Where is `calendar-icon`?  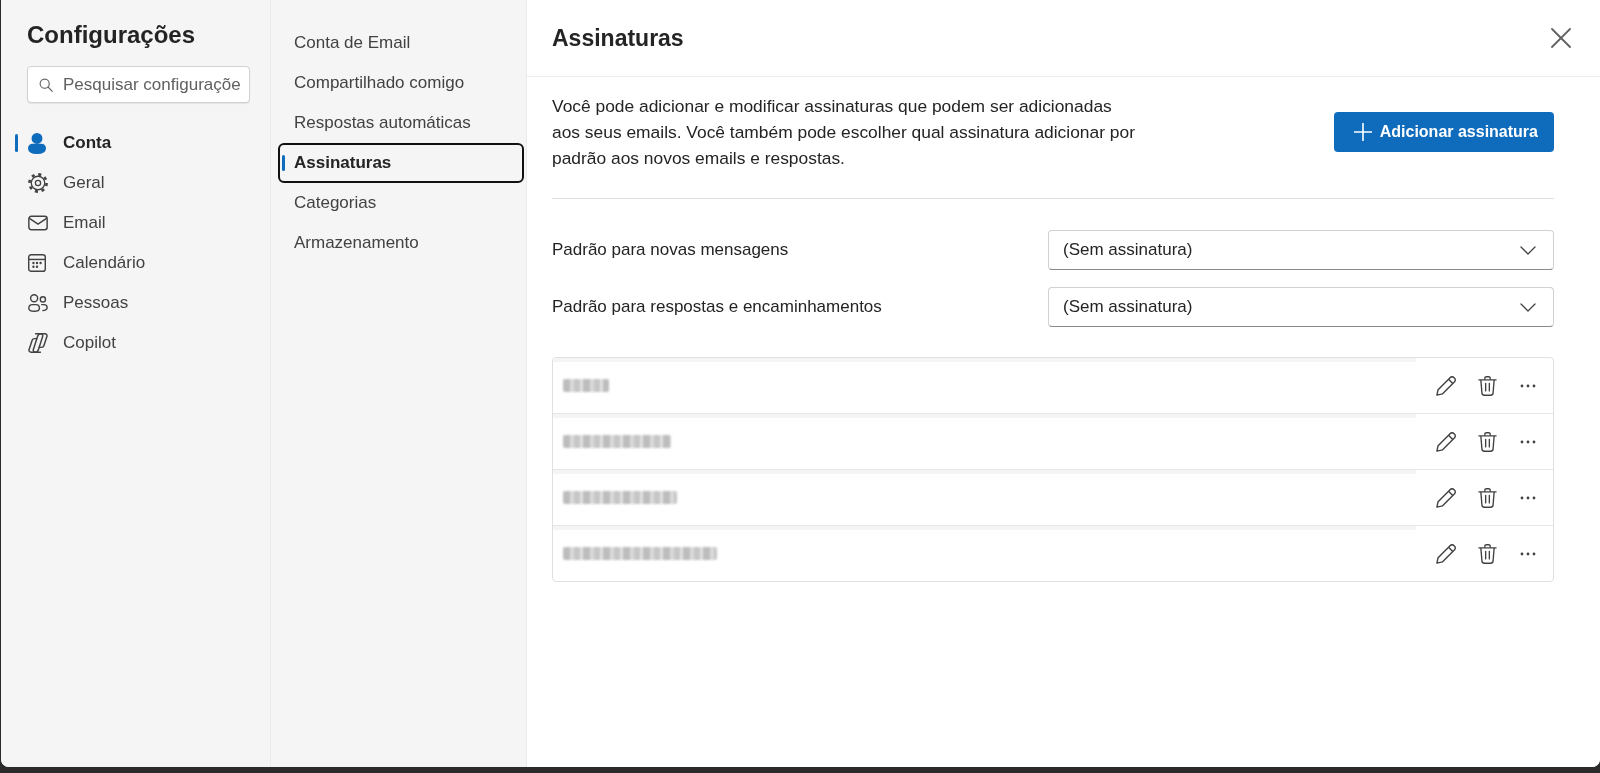
calendar-icon is located at coordinates (37, 263).